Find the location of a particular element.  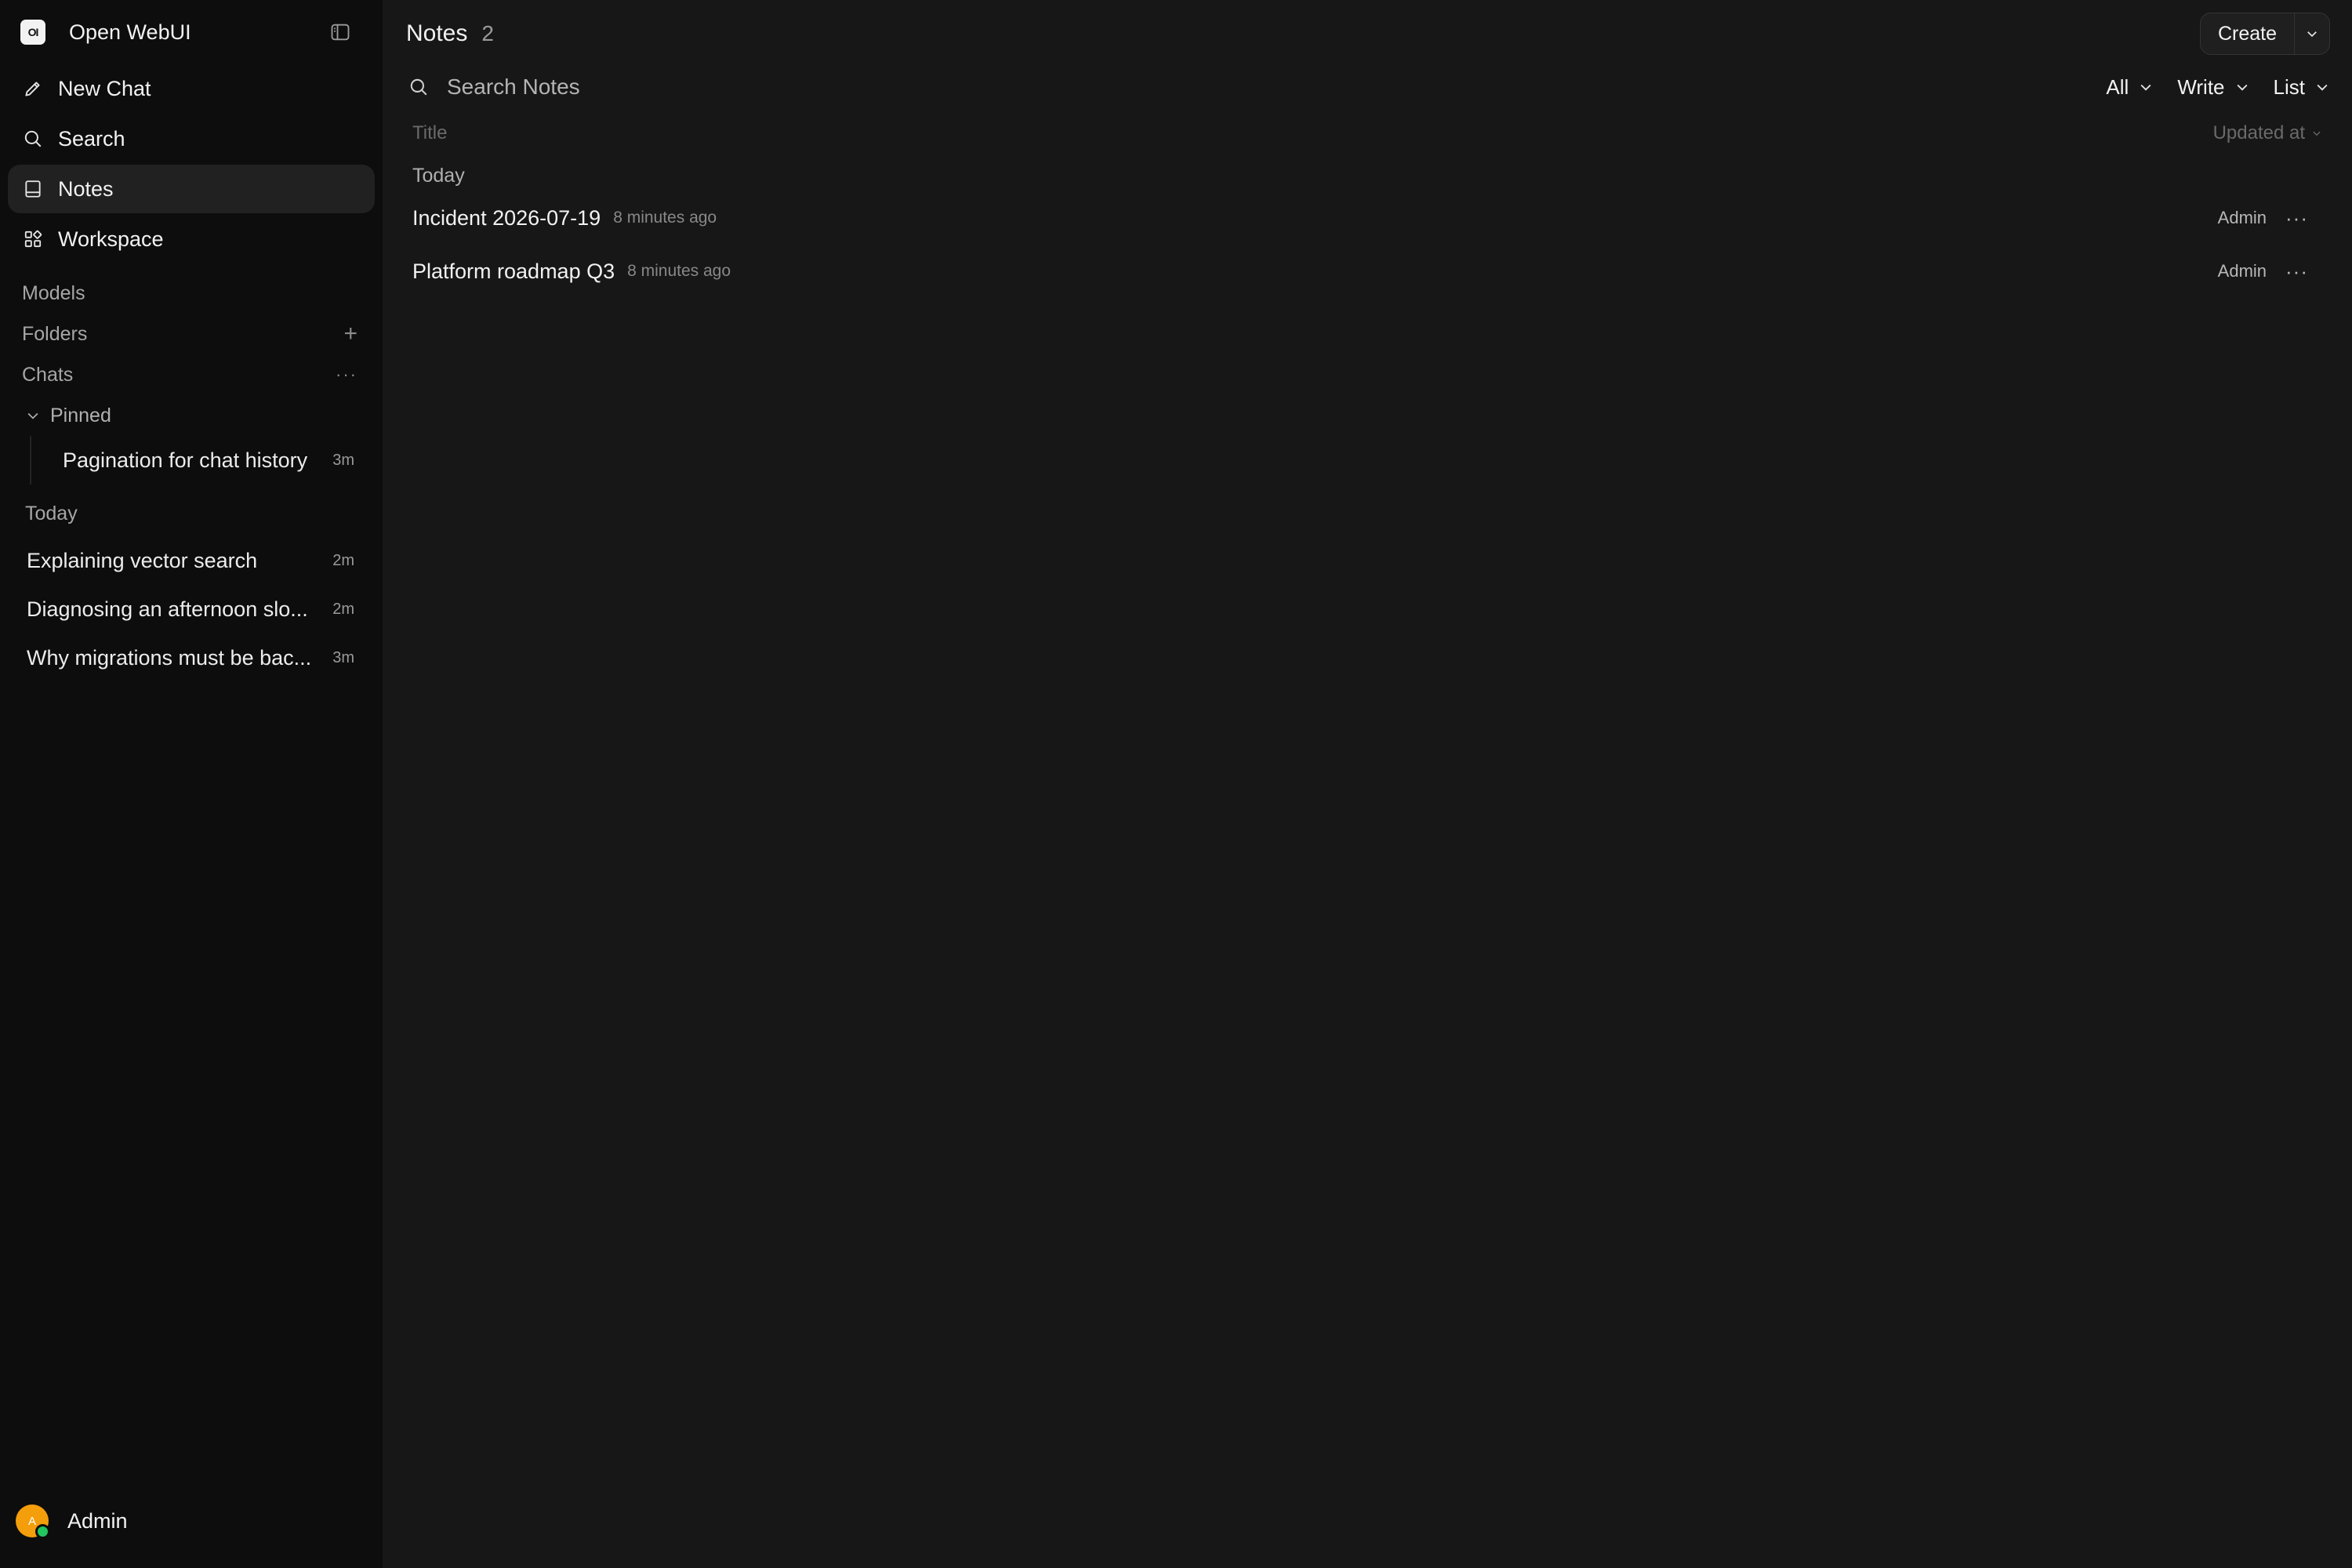

user-menu: A Admin is located at coordinates (191, 1521).